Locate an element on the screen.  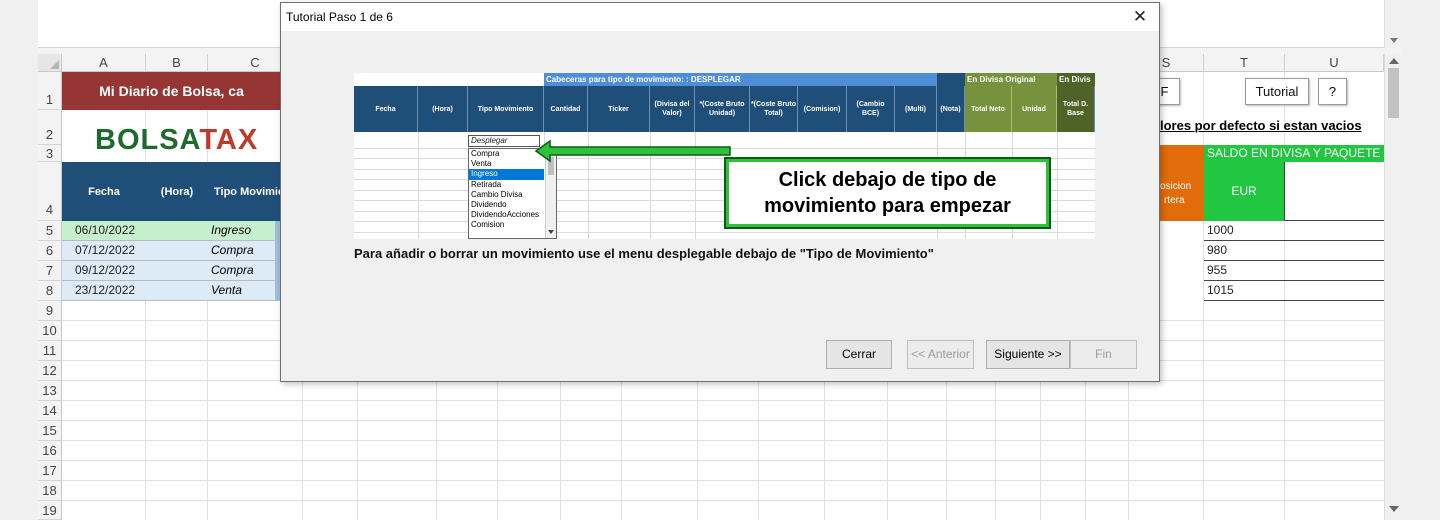
posicion-cartera-header: osicion rtera is located at coordinates (1182, 191).